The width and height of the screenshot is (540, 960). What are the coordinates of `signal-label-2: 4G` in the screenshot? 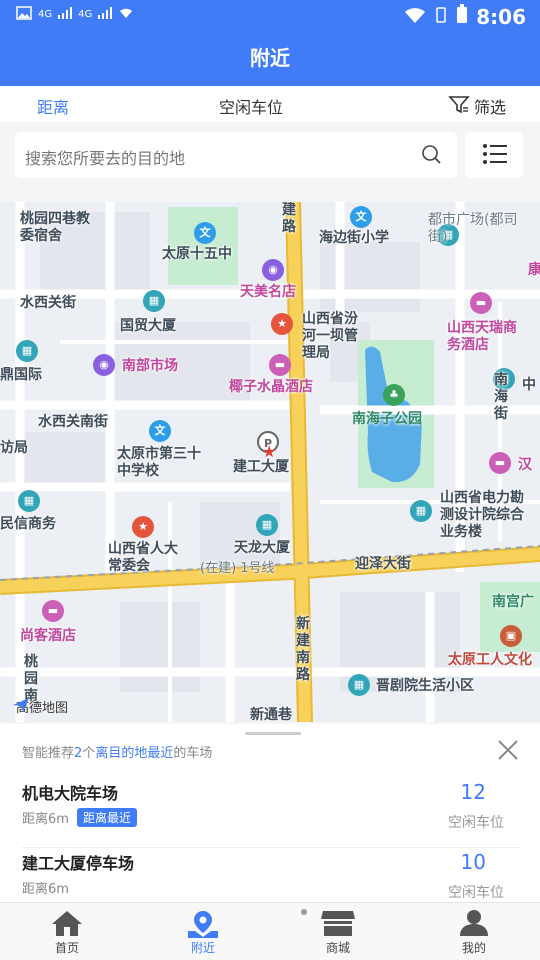 It's located at (85, 14).